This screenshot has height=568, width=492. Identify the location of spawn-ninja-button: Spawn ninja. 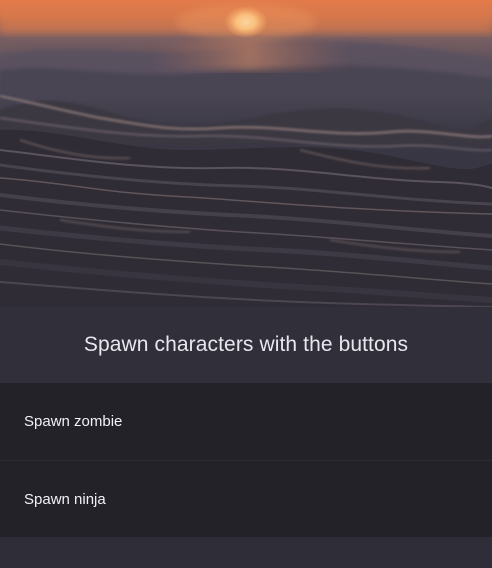
(246, 498).